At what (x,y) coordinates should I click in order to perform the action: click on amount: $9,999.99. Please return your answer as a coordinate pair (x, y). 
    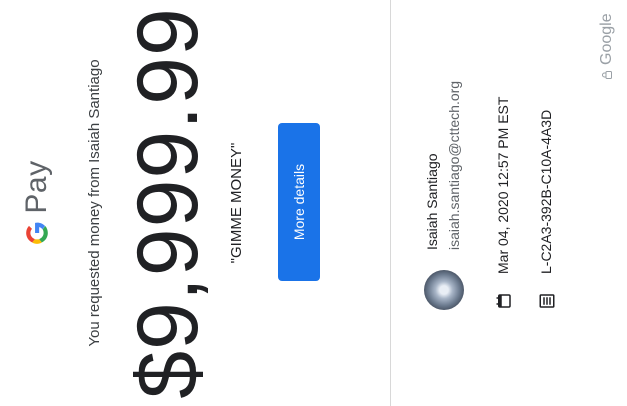
    Looking at the image, I should click on (168, 203).